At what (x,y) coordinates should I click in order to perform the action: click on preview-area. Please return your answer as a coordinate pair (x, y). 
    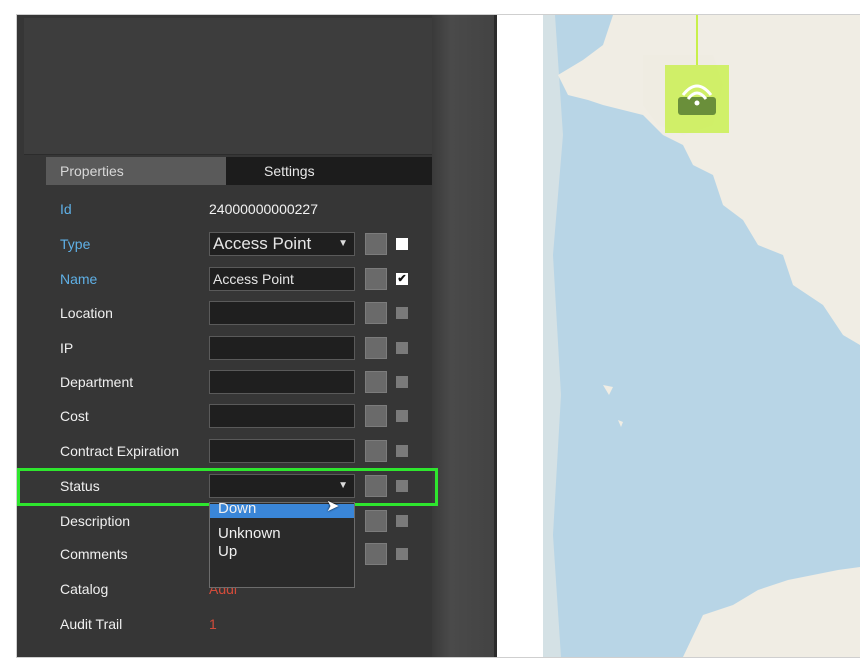
    Looking at the image, I should click on (228, 86).